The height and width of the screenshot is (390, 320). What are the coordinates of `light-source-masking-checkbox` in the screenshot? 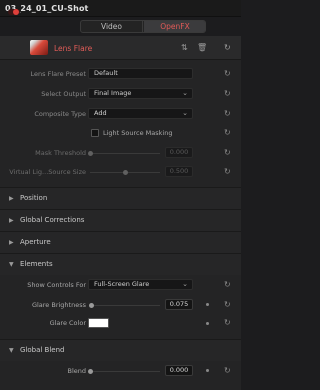 It's located at (95, 133).